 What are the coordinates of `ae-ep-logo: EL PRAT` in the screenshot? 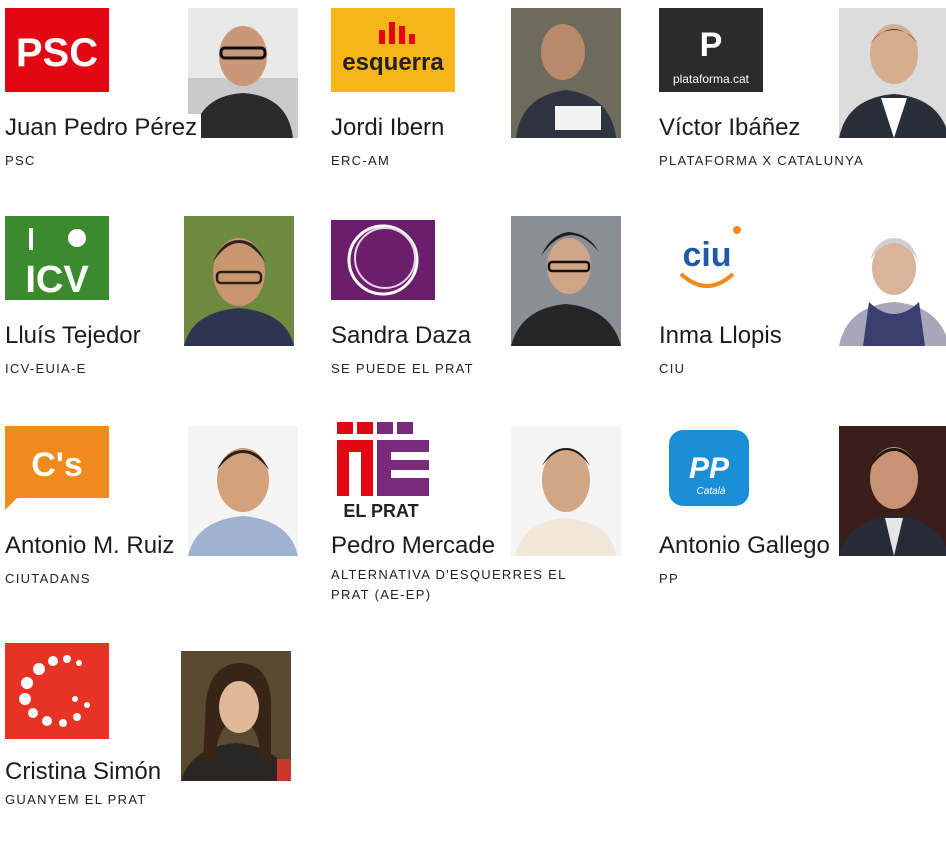 It's located at (383, 470).